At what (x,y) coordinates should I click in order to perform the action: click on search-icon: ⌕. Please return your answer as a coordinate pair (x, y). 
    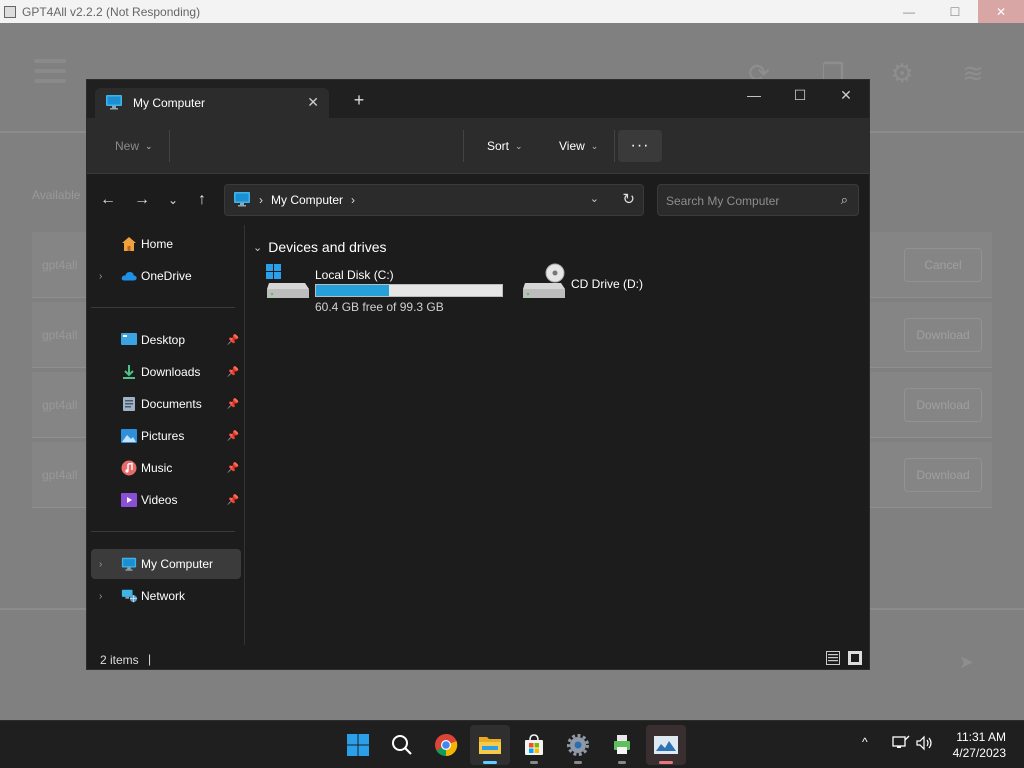
    Looking at the image, I should click on (844, 200).